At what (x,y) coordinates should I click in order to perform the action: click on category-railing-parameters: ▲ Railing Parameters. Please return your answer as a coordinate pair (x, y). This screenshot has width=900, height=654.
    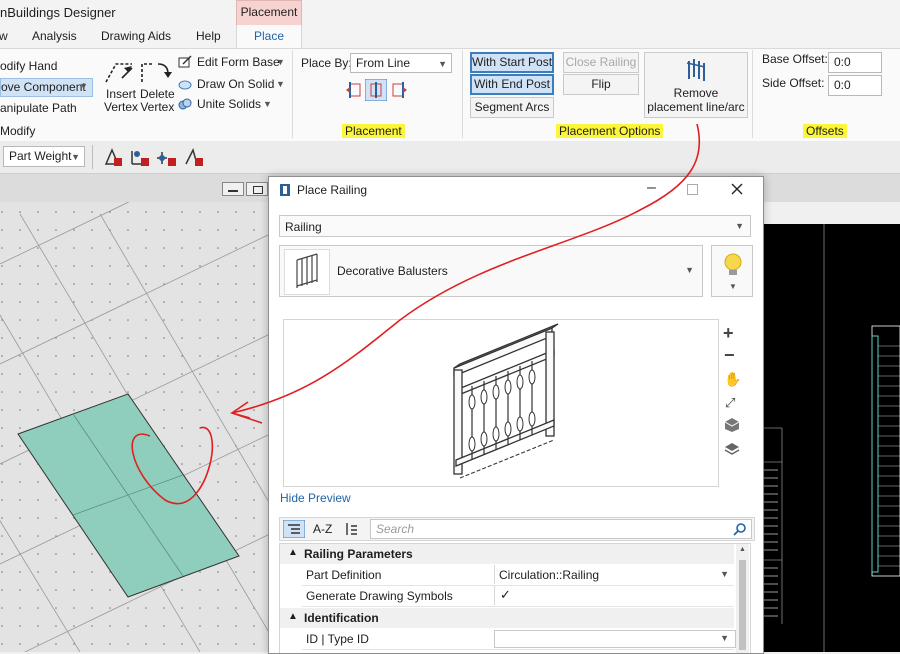
    Looking at the image, I should click on (507, 554).